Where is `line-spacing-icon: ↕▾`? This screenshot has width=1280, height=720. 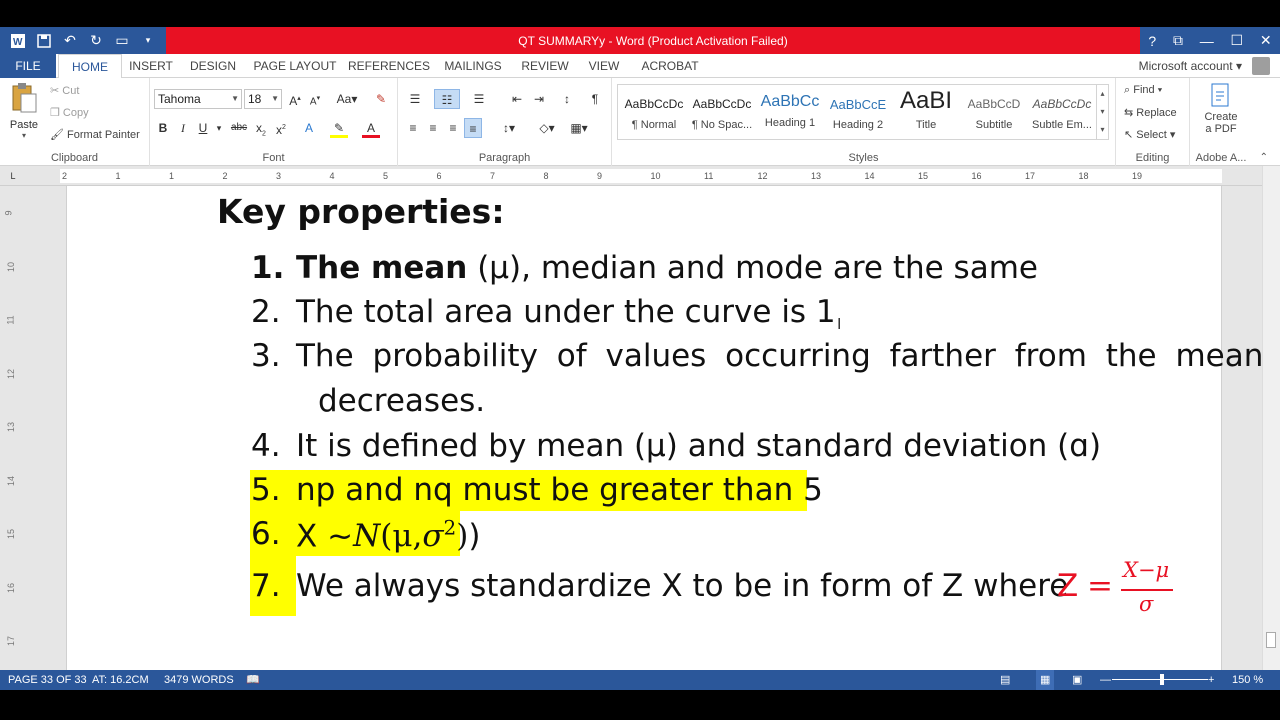
line-spacing-icon: ↕▾ is located at coordinates (509, 128).